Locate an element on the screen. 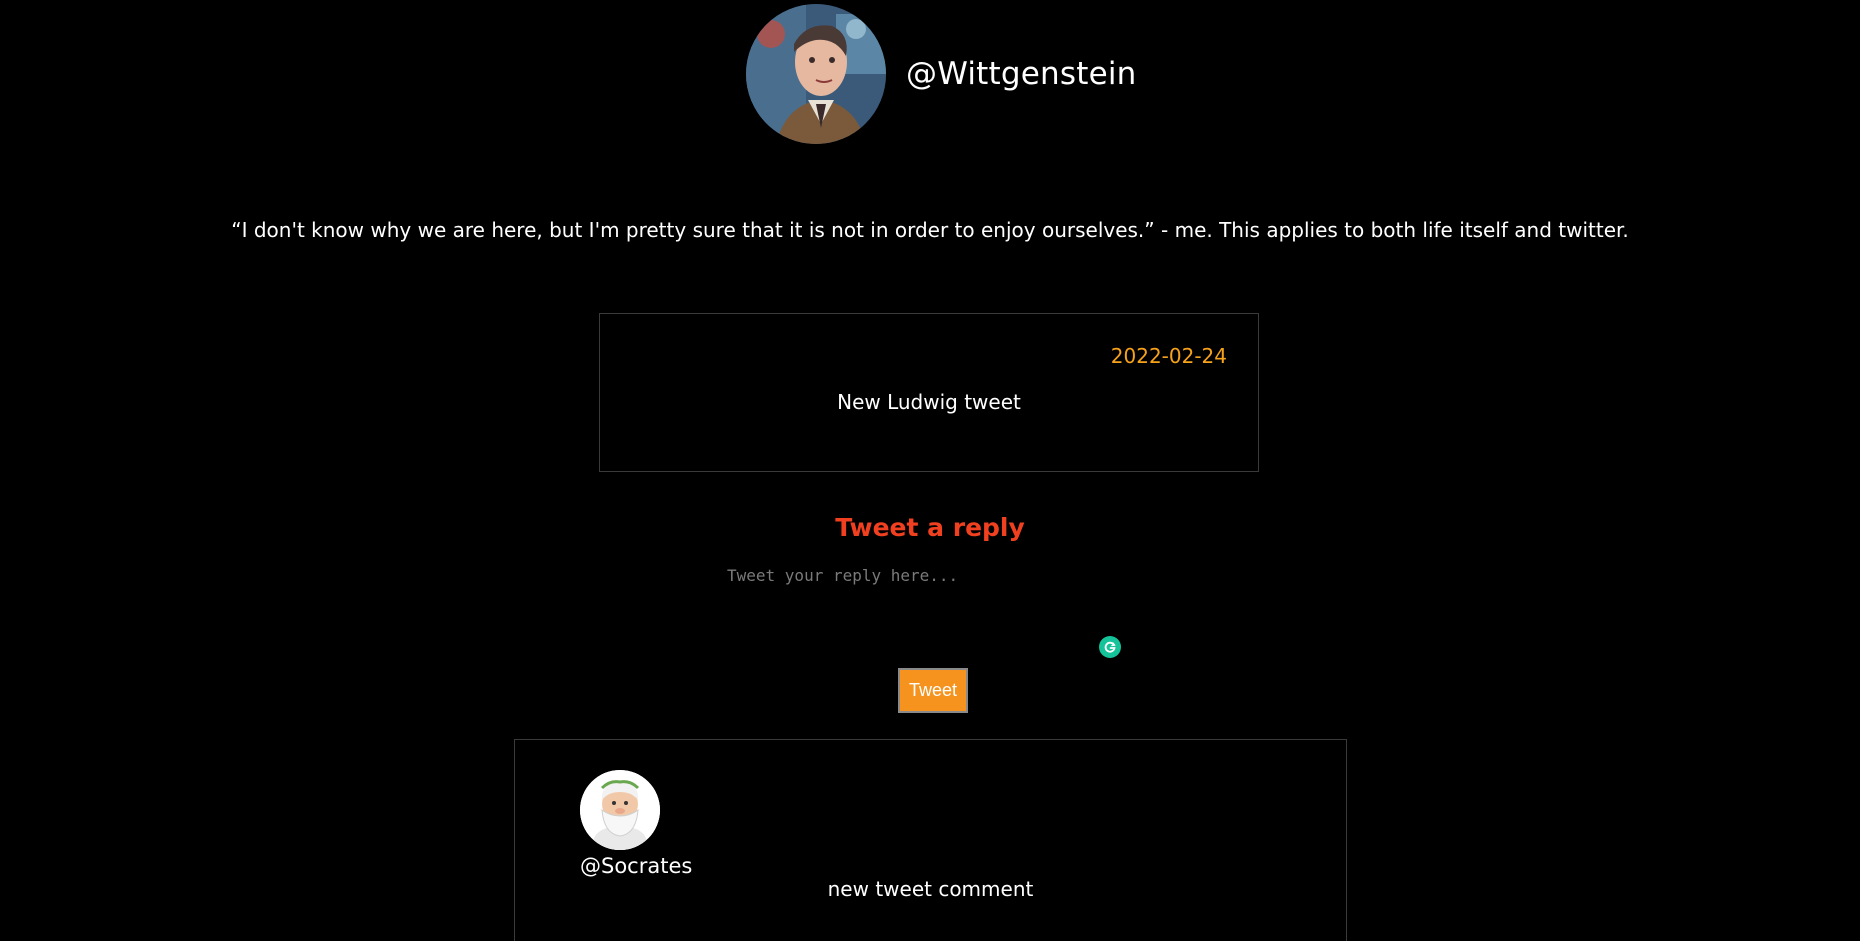 This screenshot has height=941, width=1860. tweet-card: 2022-02-24 New Ludwig tweet is located at coordinates (929, 392).